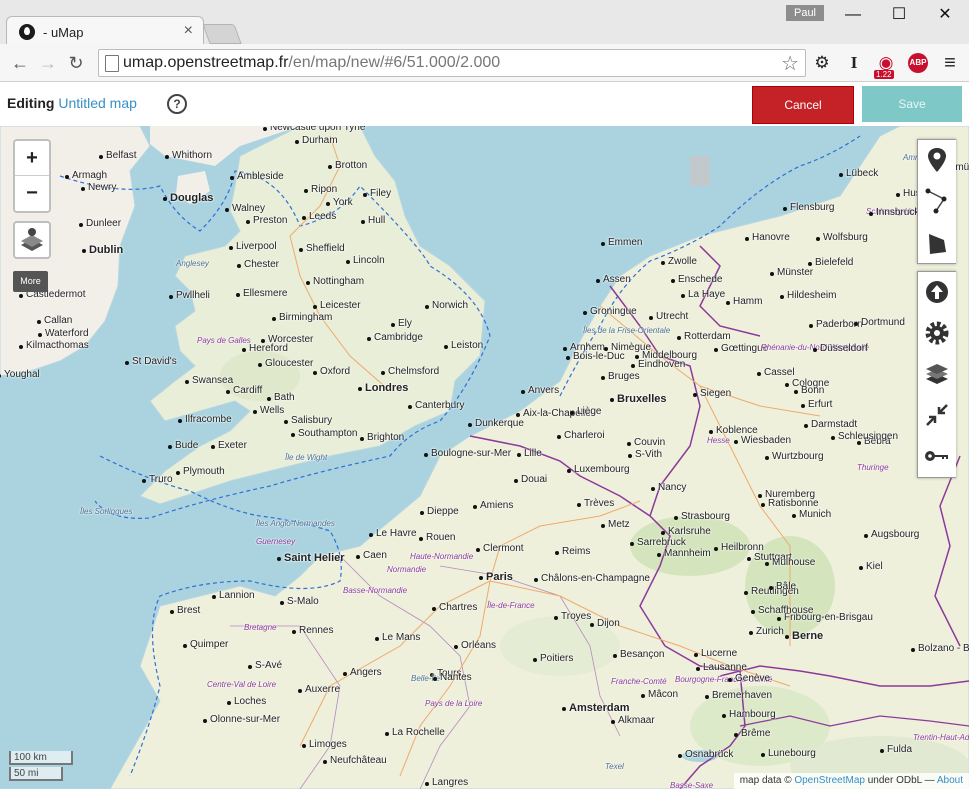 The image size is (969, 789). I want to click on place-label: Assen, so click(617, 279).